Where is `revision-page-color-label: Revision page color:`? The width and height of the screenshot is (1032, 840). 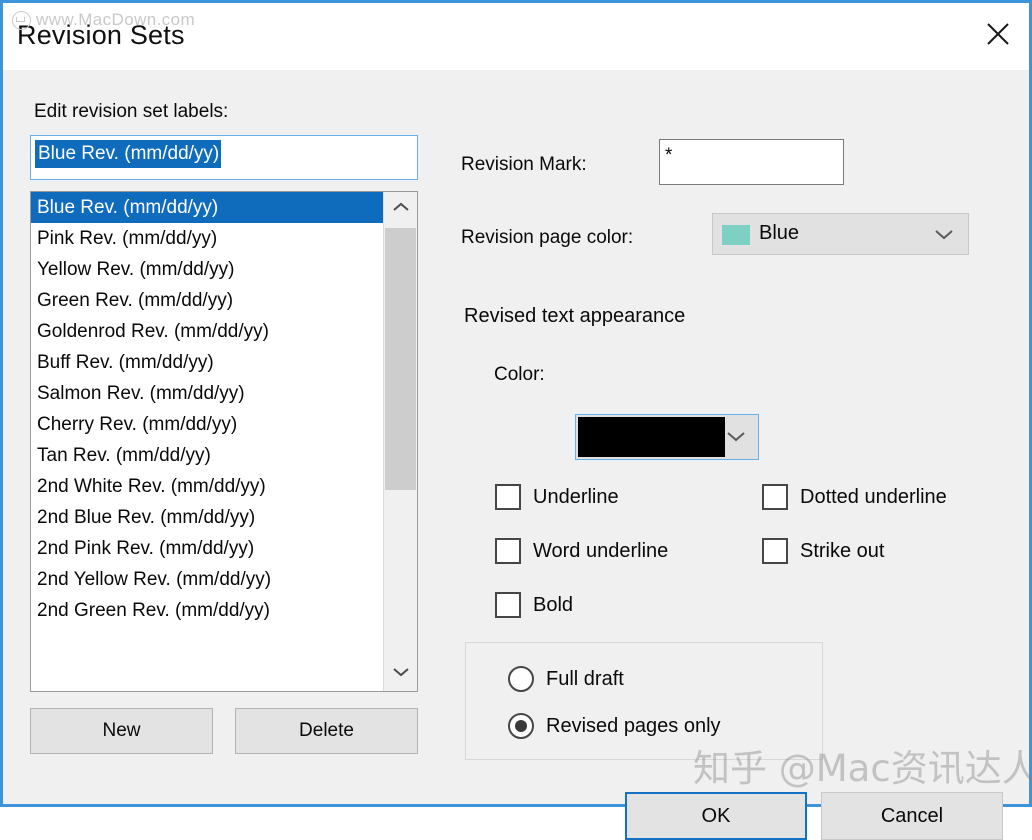
revision-page-color-label: Revision page color: is located at coordinates (547, 237).